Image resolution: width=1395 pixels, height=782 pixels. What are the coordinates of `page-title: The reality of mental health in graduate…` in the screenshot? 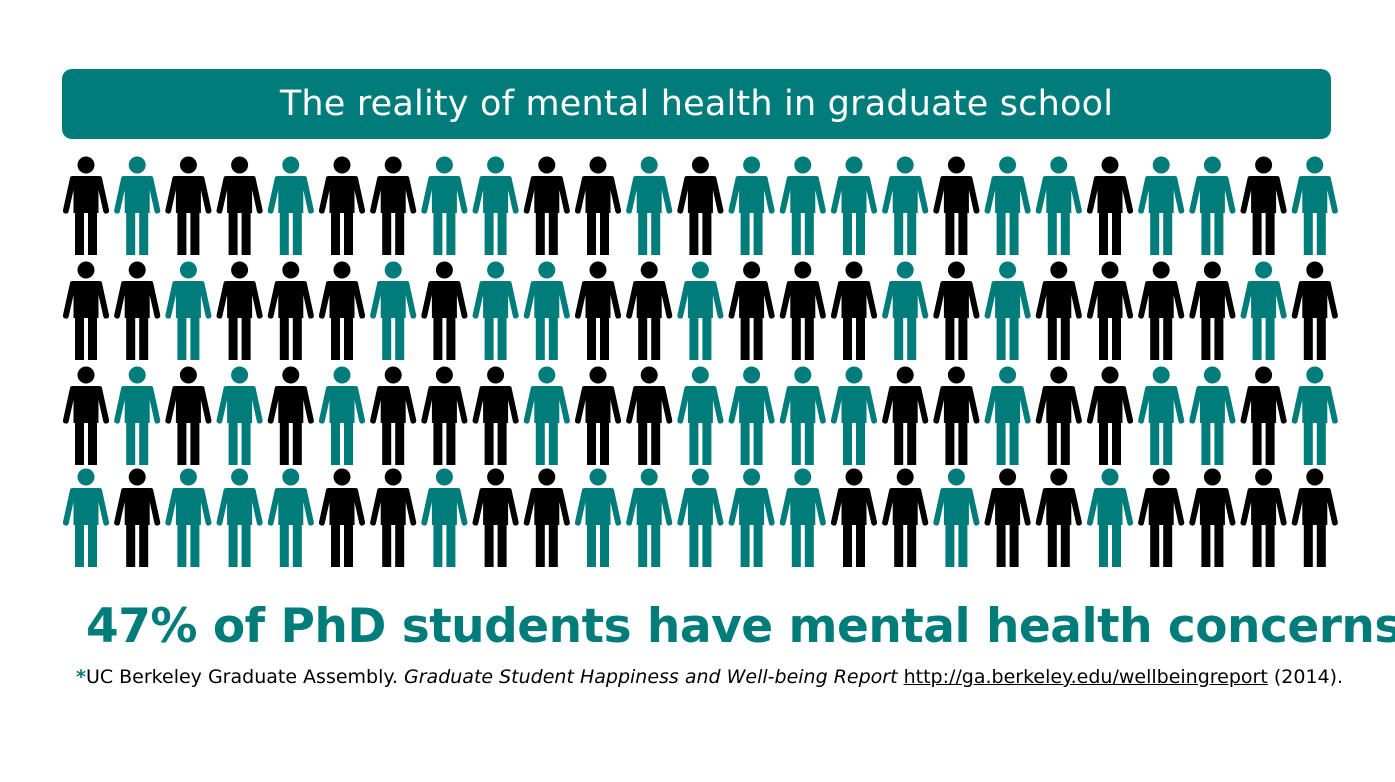 It's located at (696, 104).